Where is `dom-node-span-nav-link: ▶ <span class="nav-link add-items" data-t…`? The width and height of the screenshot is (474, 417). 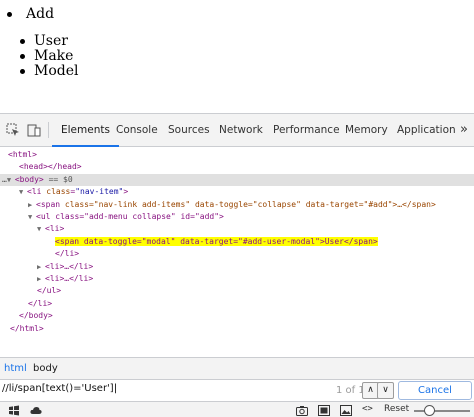 dom-node-span-nav-link: ▶ <span class="nav-link add-items" data-t… is located at coordinates (237, 205).